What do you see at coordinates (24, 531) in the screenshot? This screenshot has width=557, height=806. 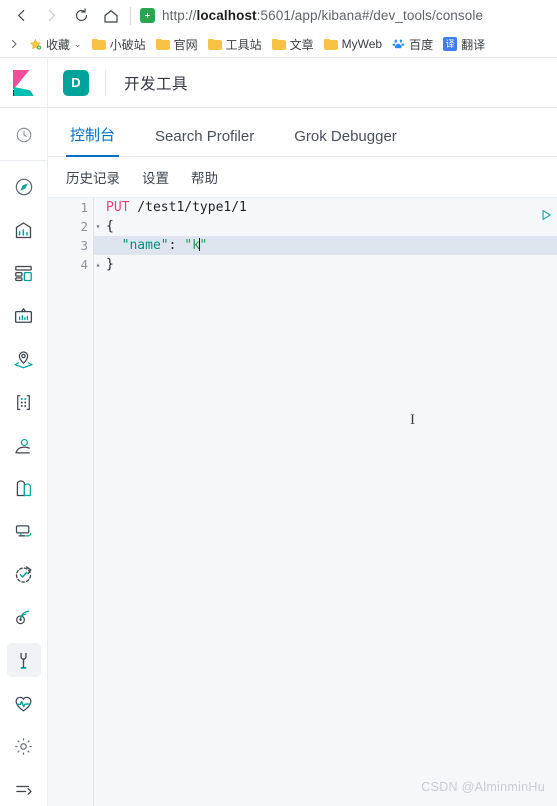 I see `sidebar-item-apm` at bounding box center [24, 531].